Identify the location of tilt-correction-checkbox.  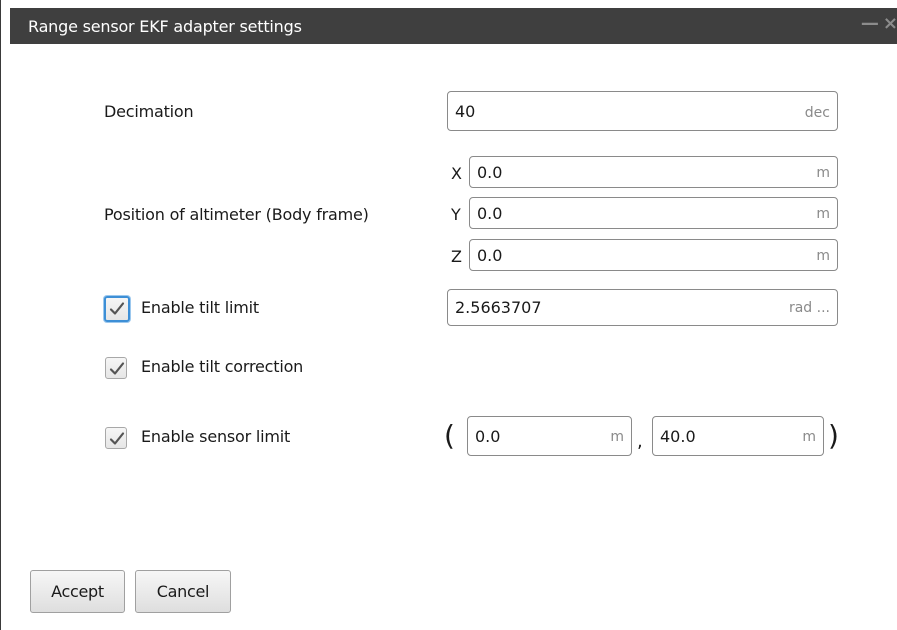
(116, 368).